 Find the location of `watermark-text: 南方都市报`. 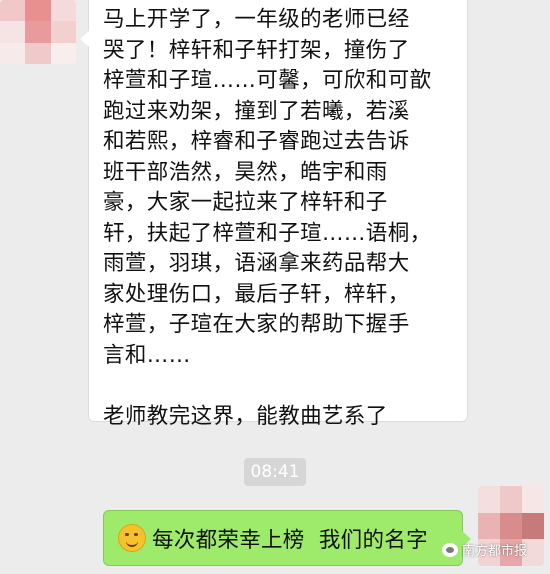

watermark-text: 南方都市报 is located at coordinates (495, 551).